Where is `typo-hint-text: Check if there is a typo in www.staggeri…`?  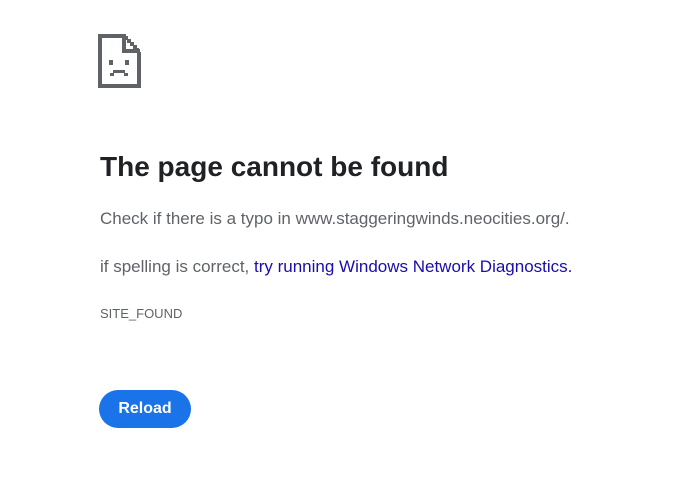 typo-hint-text: Check if there is a typo in www.staggeri… is located at coordinates (335, 218).